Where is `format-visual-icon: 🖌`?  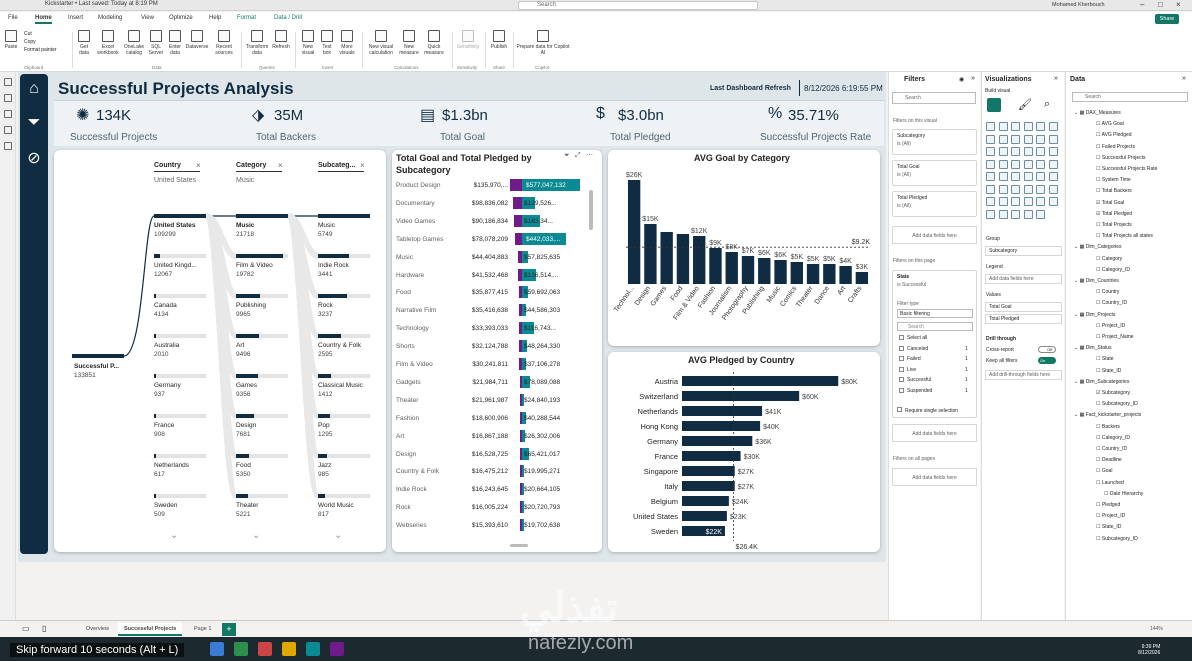
format-visual-icon: 🖌 is located at coordinates (1025, 104).